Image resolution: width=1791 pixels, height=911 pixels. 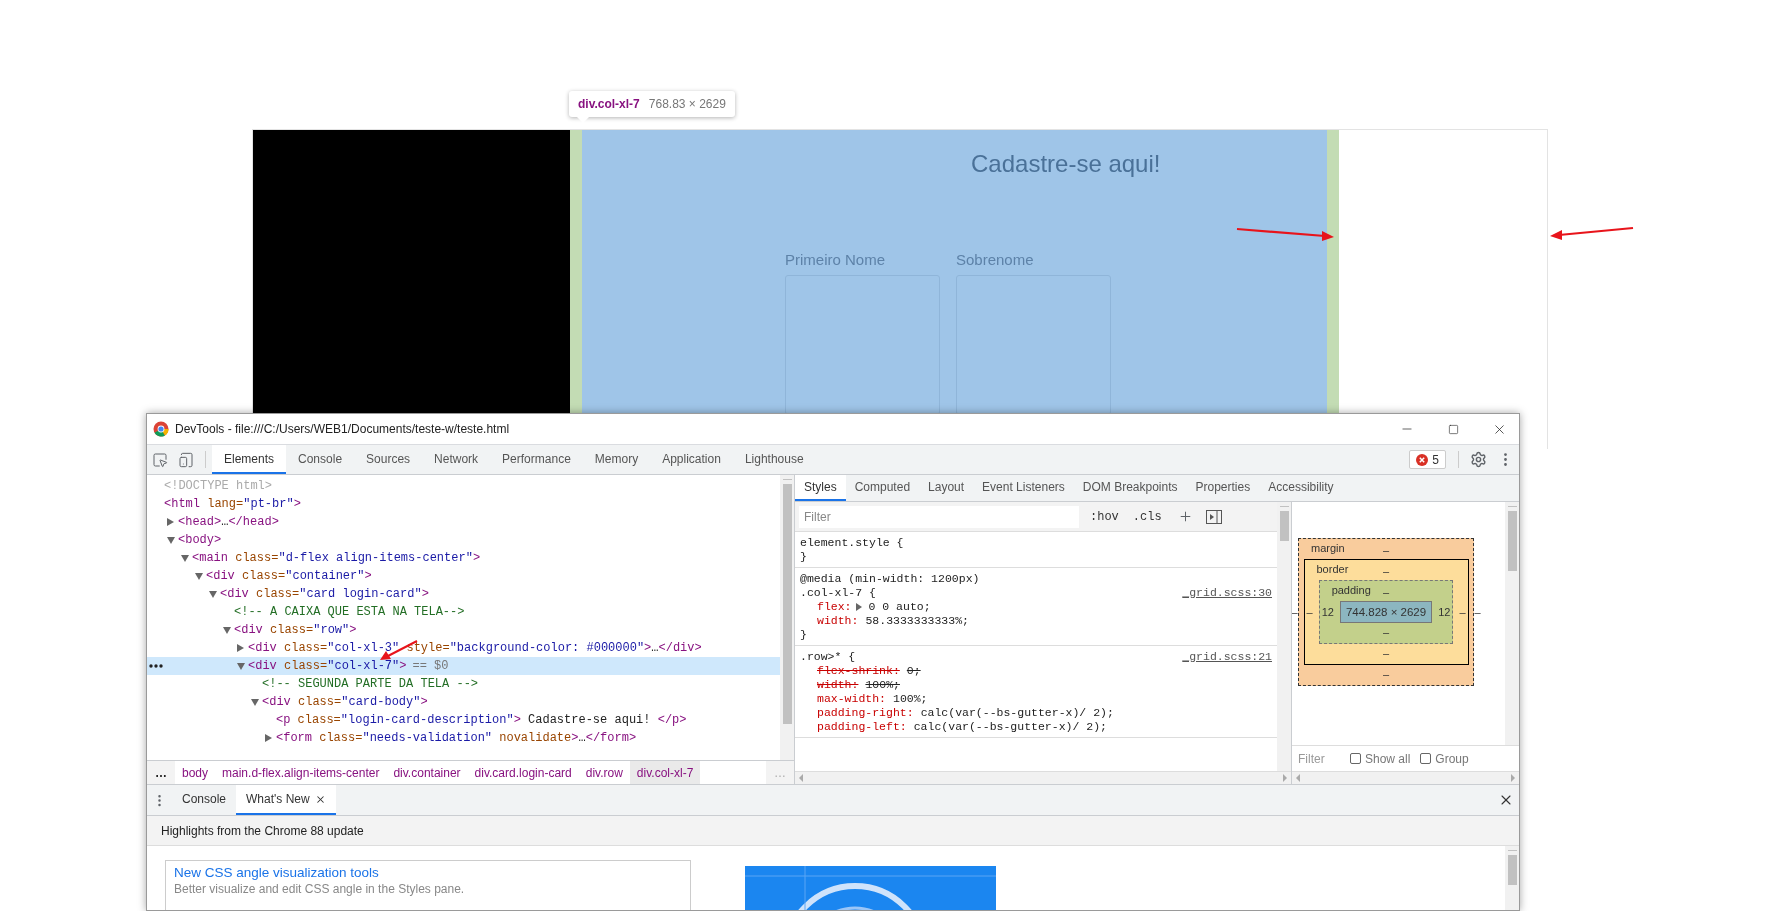 What do you see at coordinates (1227, 657) in the screenshot?
I see `source-link: _grid.scss:21` at bounding box center [1227, 657].